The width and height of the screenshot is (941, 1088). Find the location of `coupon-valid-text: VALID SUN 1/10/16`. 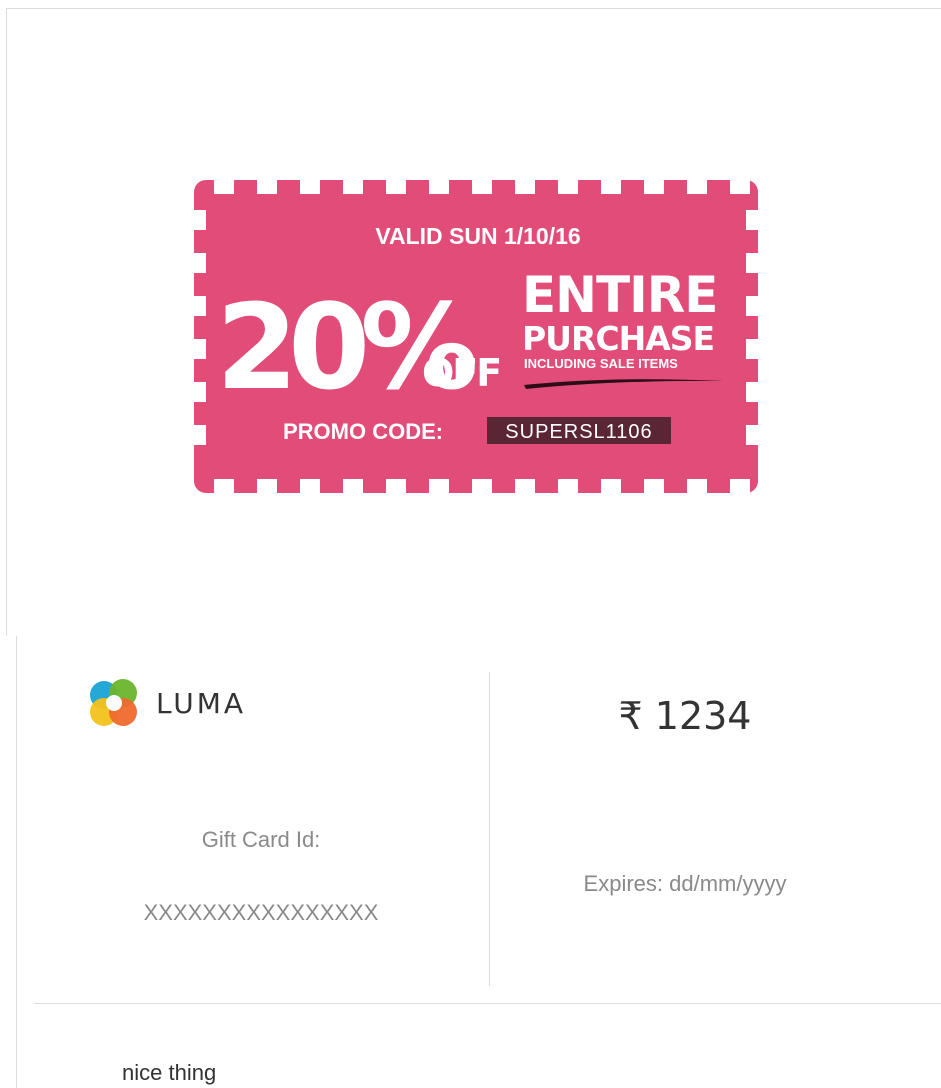

coupon-valid-text: VALID SUN 1/10/16 is located at coordinates (477, 236).